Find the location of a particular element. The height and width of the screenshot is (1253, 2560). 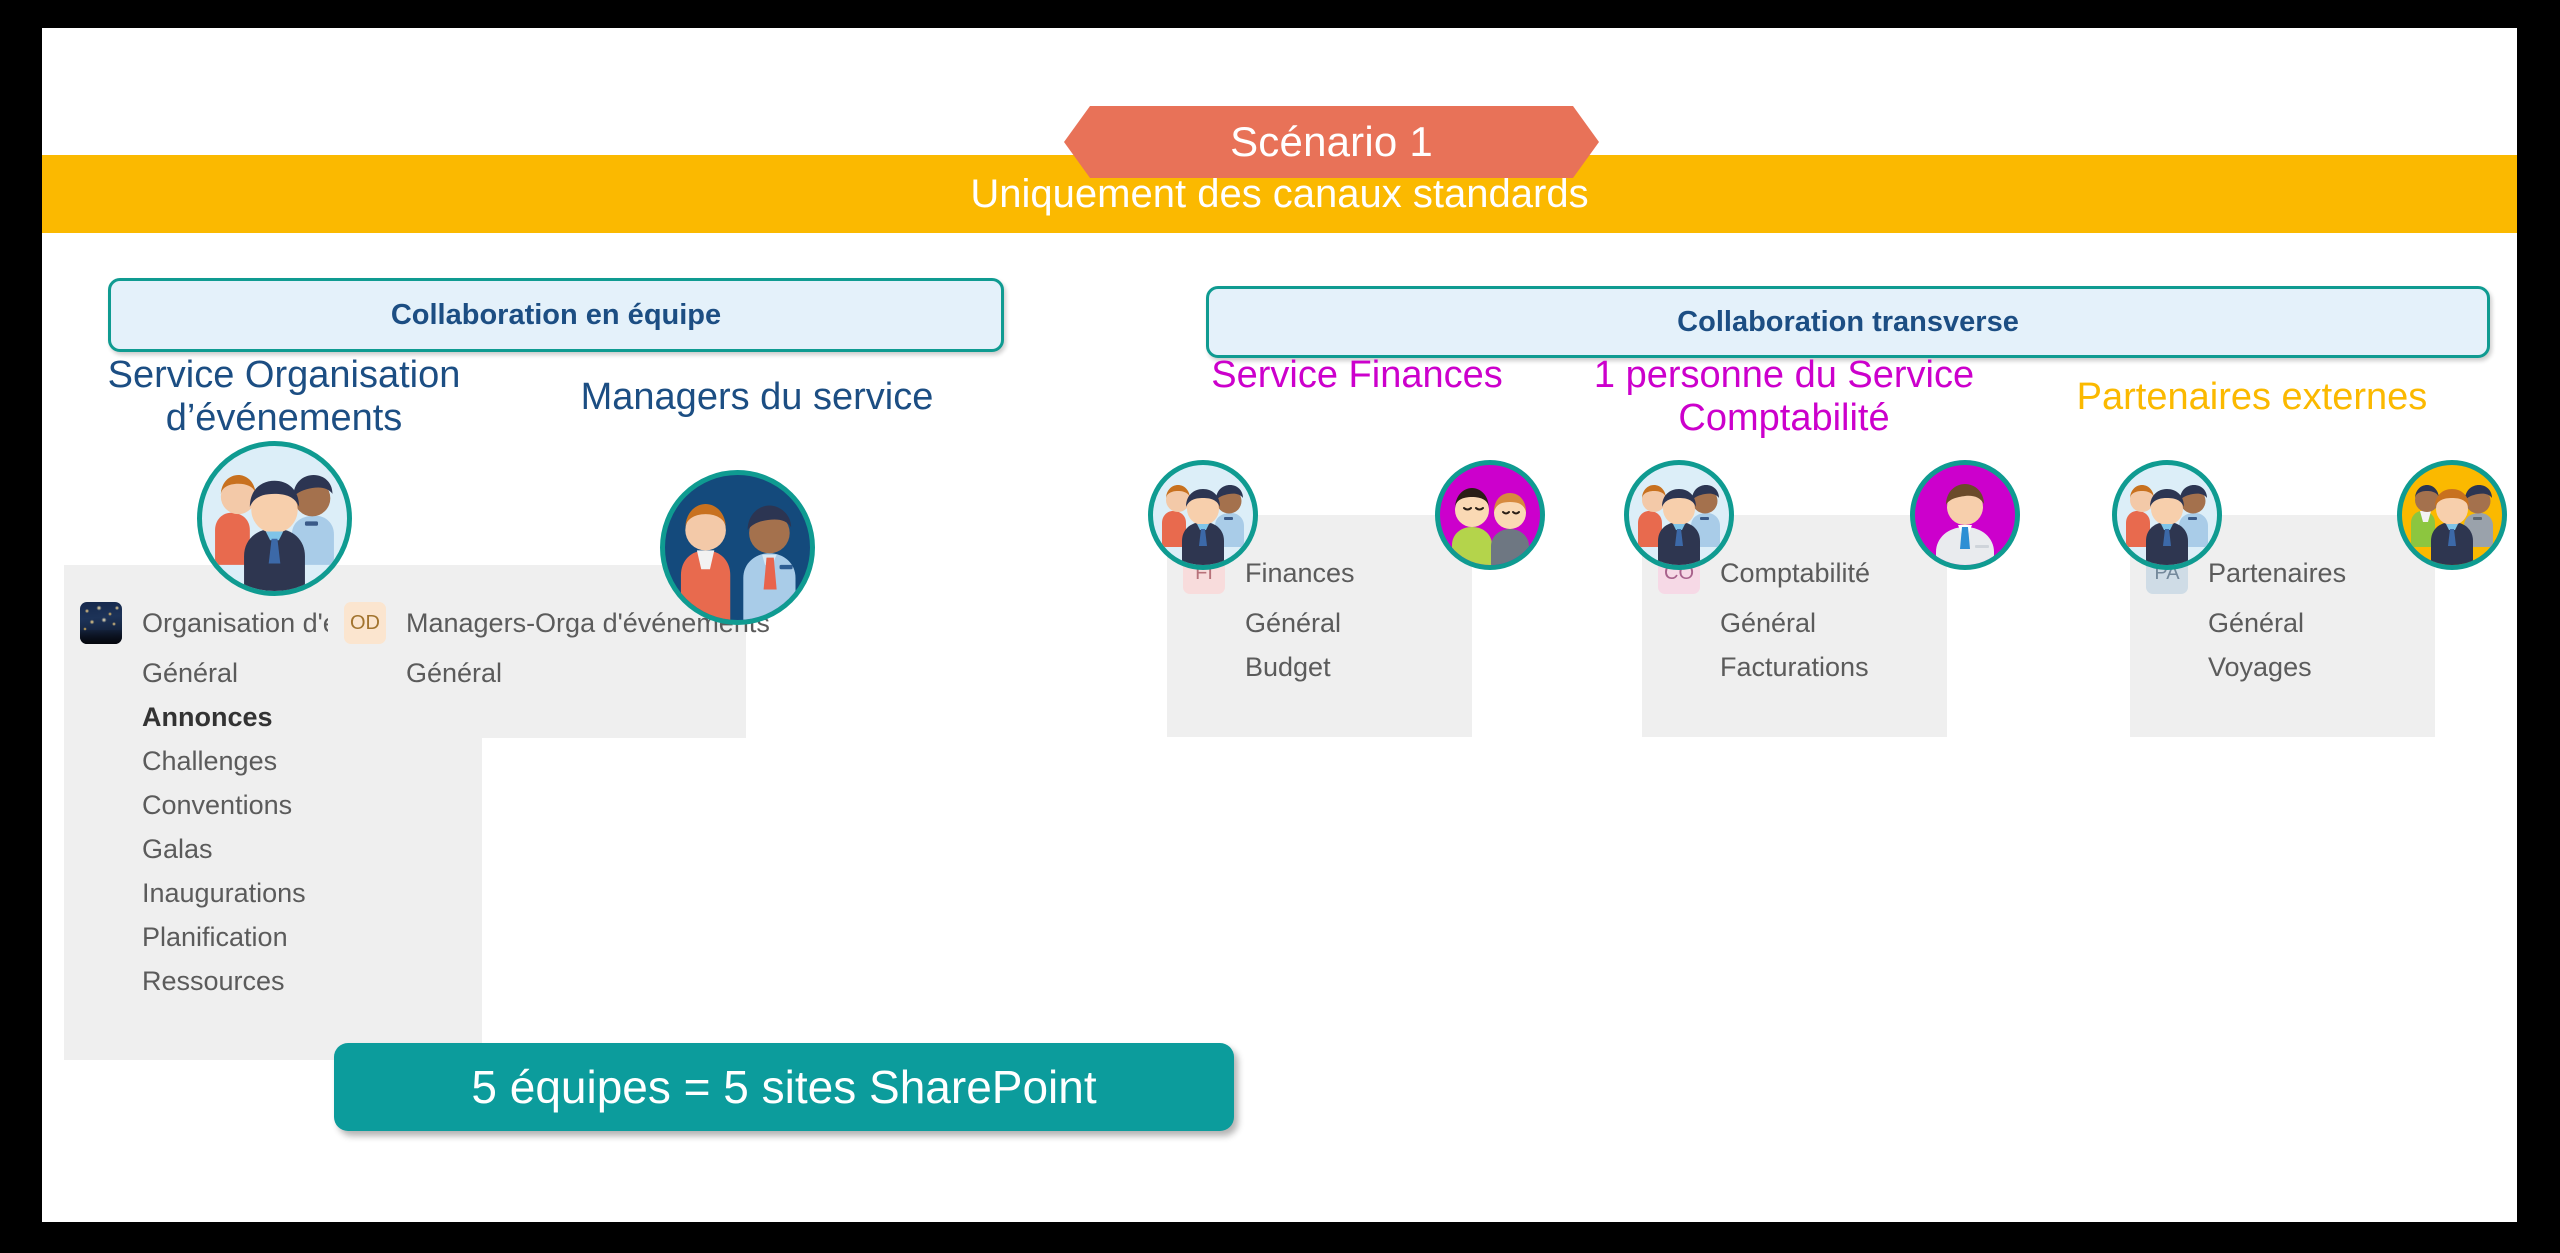

team-name-4: Partenaires is located at coordinates (2277, 572).